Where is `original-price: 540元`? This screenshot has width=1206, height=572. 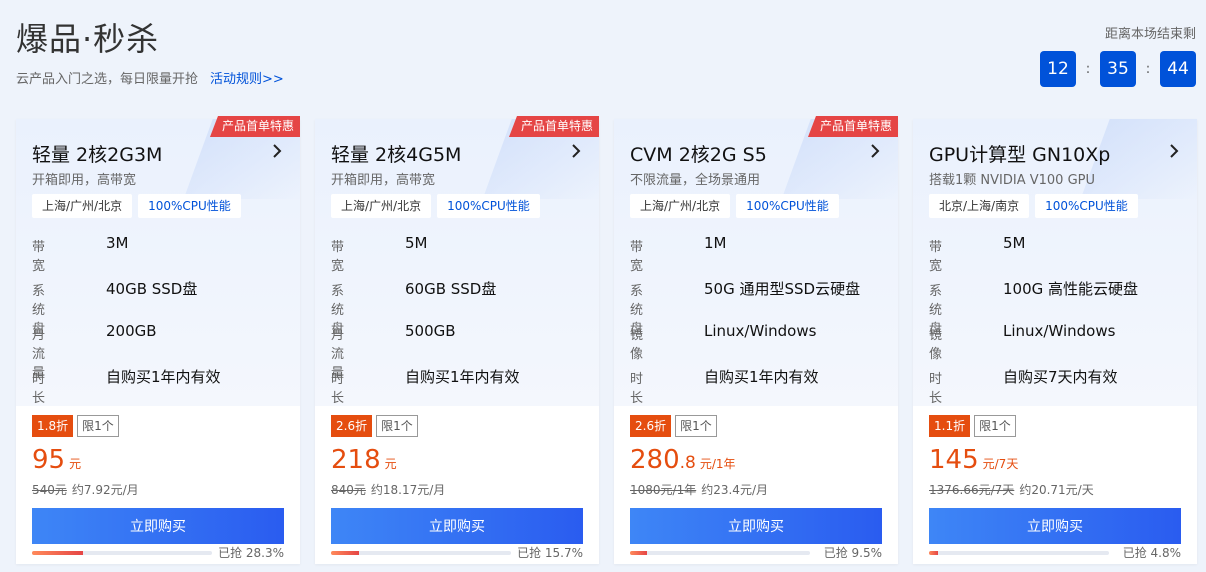
original-price: 540元 is located at coordinates (49, 490).